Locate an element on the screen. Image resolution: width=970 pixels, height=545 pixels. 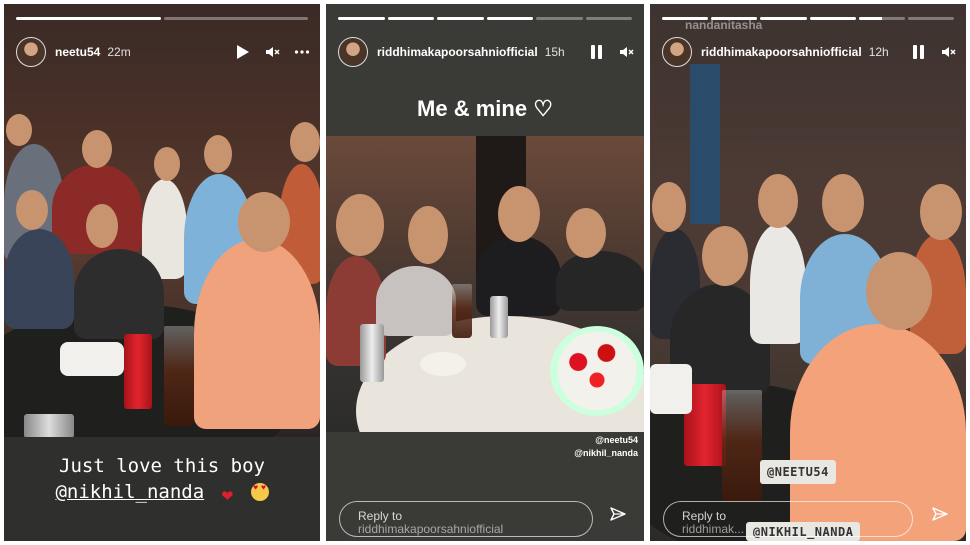
story-text-overlay: Me & mine ♡ is located at coordinates (485, 109).